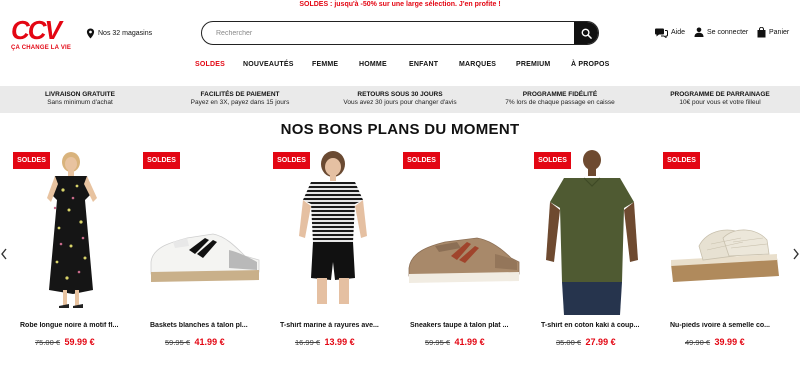 Image resolution: width=800 pixels, height=366 pixels. I want to click on product-price: 16.99 € 13.99 €, so click(325, 342).